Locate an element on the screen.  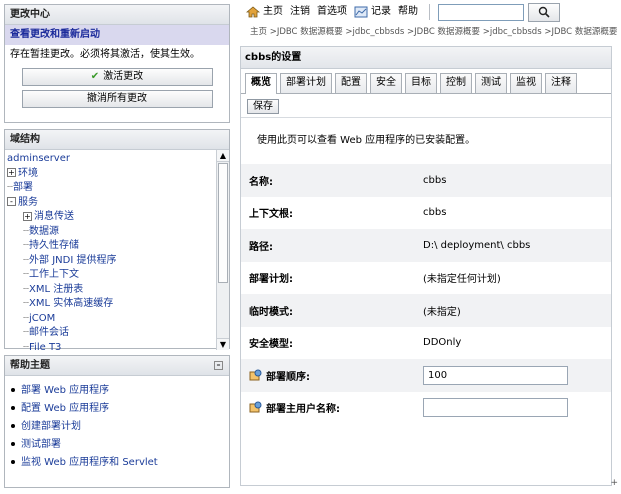
tab-0: 概览 is located at coordinates (261, 83).